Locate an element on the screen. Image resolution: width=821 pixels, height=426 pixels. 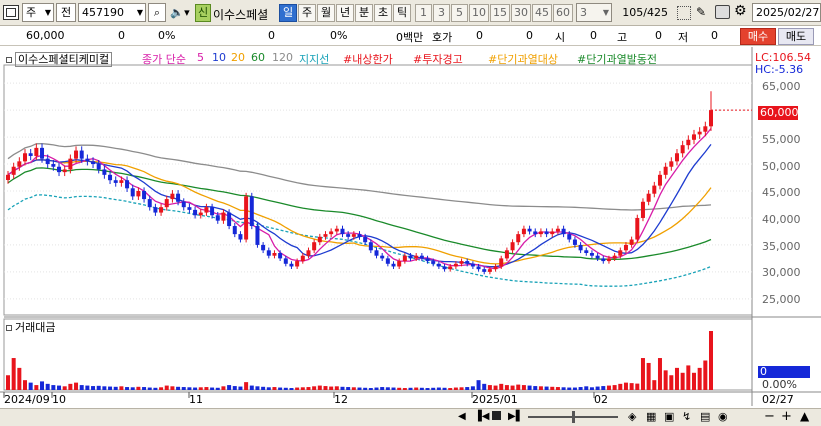
chart-tool-icon: ▤ is located at coordinates (705, 416).